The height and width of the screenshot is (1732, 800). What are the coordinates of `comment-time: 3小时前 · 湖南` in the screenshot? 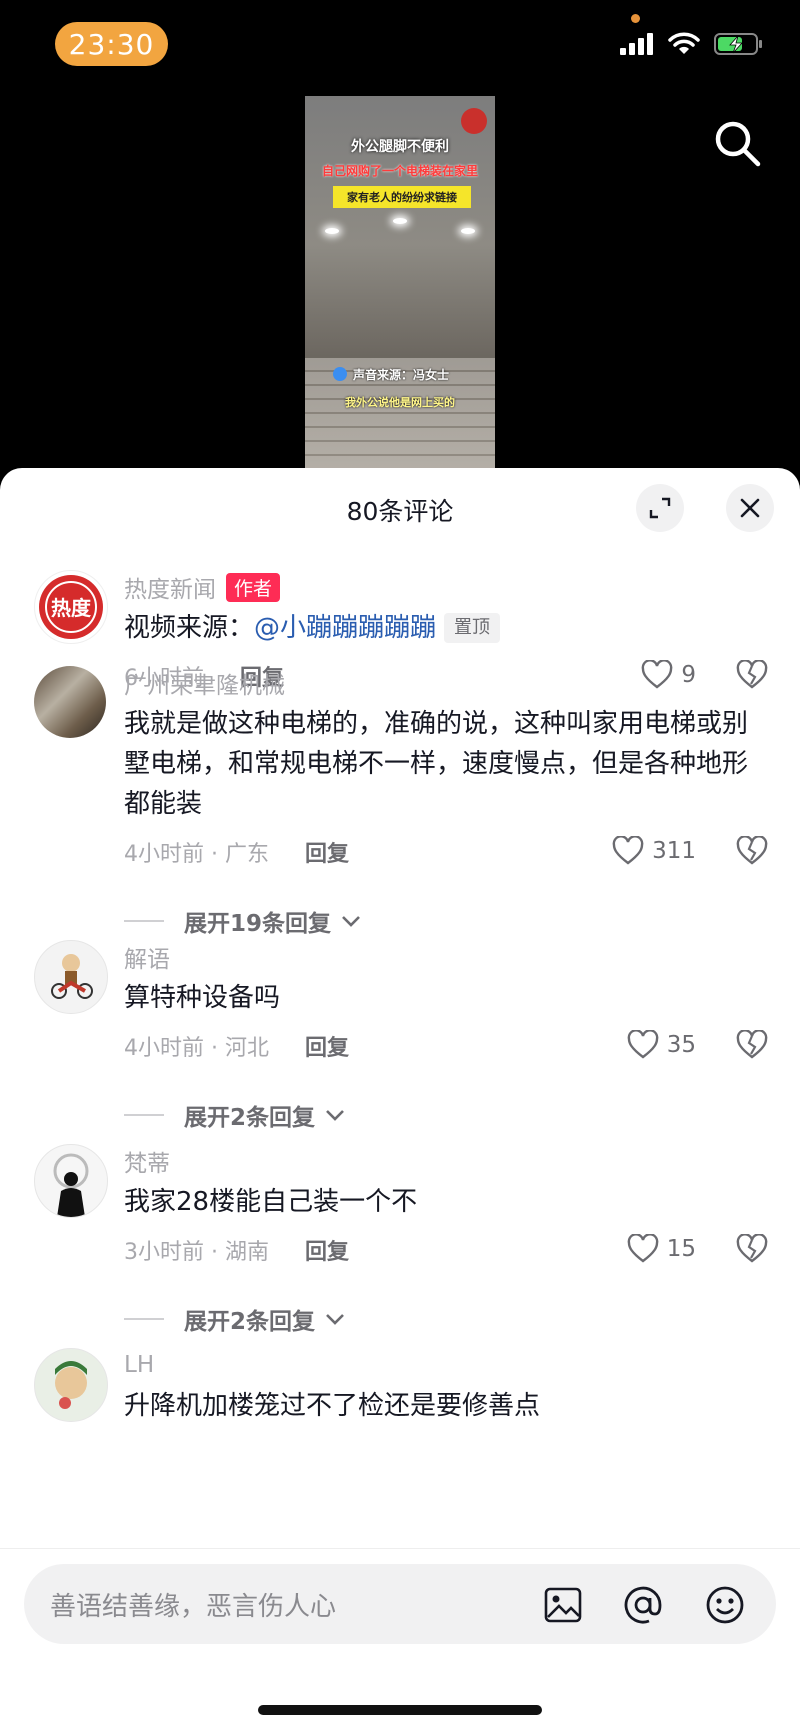 It's located at (196, 1252).